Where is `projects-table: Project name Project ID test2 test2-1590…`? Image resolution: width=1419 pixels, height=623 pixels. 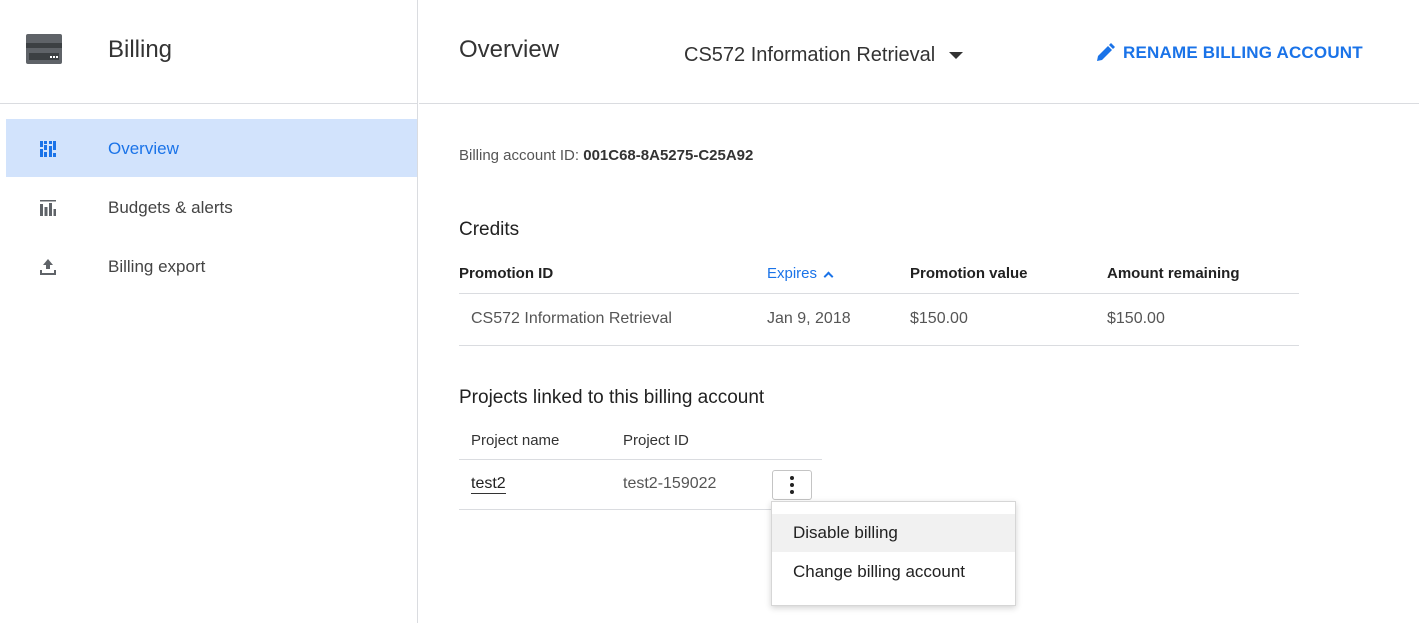
projects-table: Project name Project ID test2 test2-1590… is located at coordinates (640, 466).